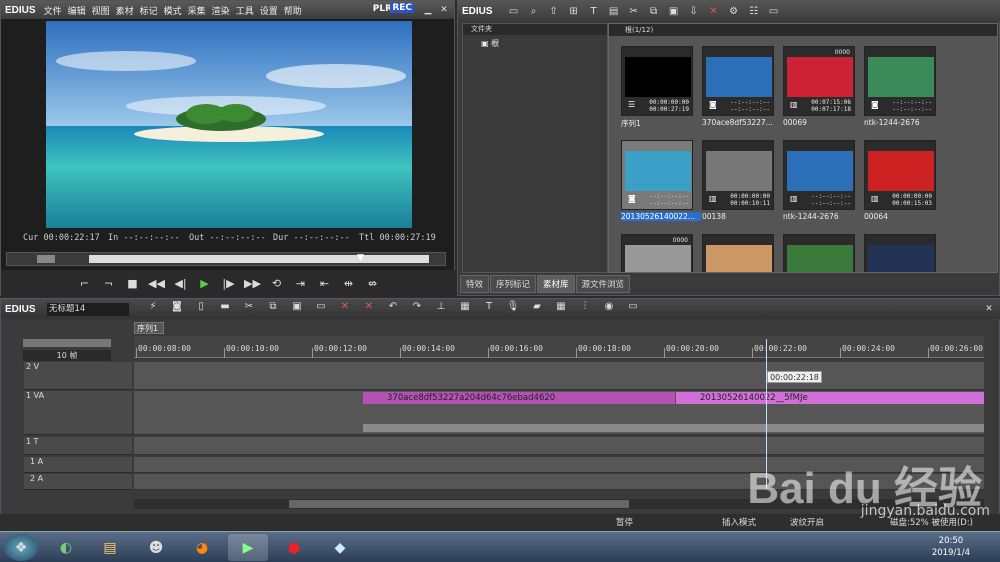  I want to click on timeline-close-icon: ✕, so click(989, 309).